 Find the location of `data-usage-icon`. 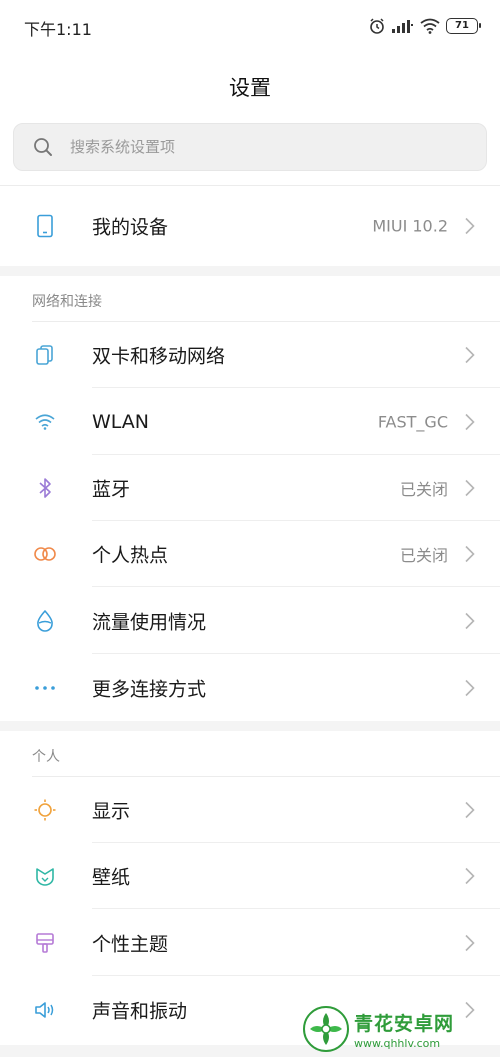

data-usage-icon is located at coordinates (45, 621).